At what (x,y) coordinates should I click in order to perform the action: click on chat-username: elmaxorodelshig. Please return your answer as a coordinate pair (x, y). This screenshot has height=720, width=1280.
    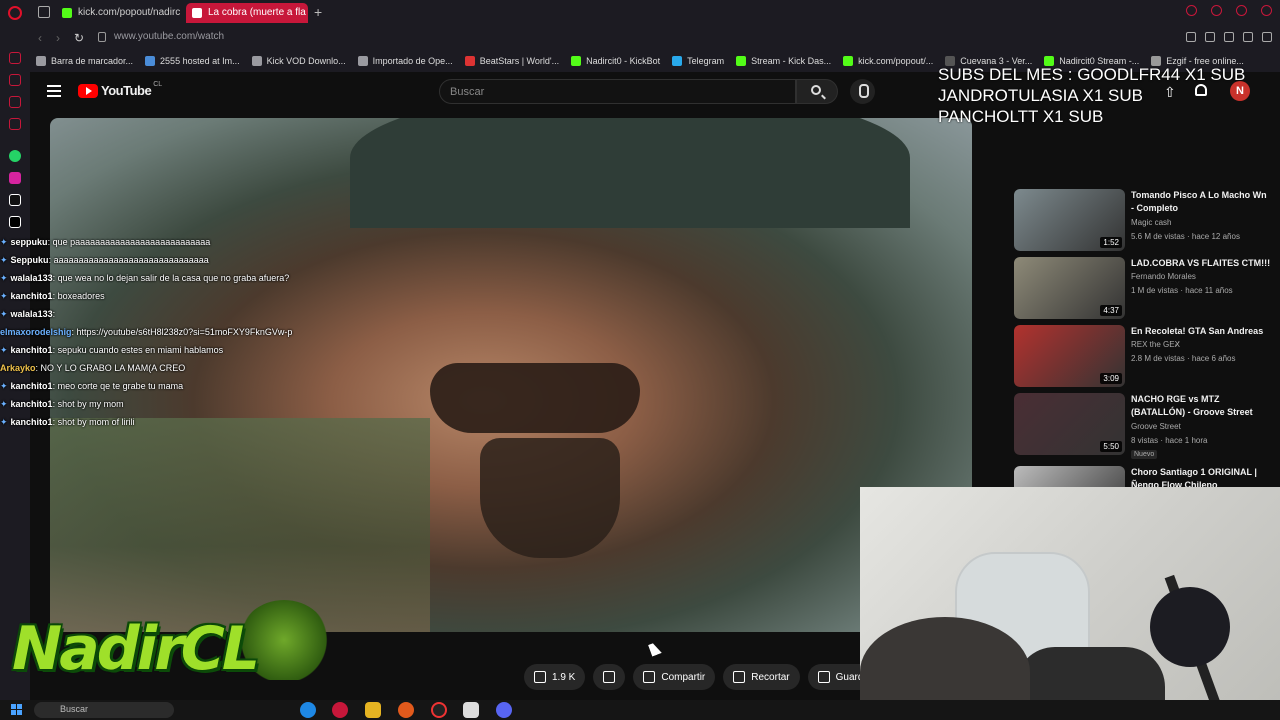
    Looking at the image, I should click on (36, 332).